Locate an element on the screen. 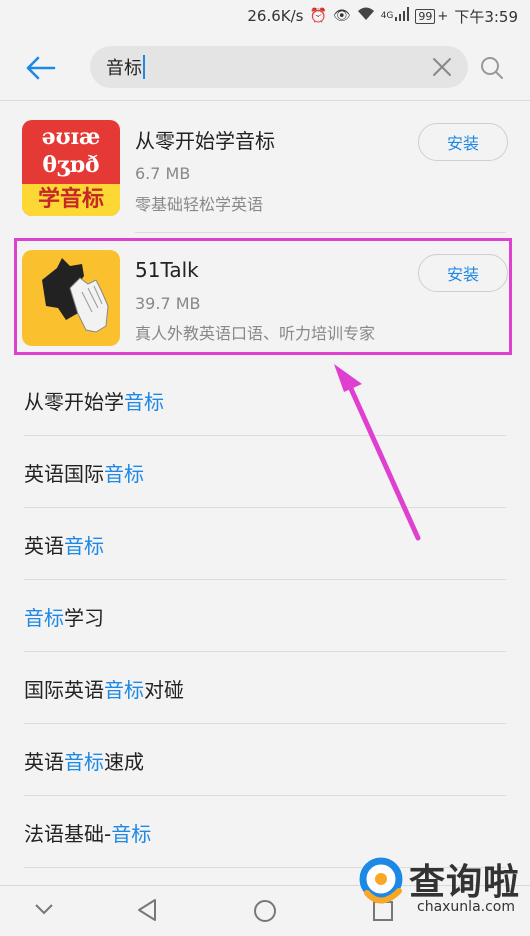 Image resolution: width=530 pixels, height=936 pixels. search-header: 音标 is located at coordinates (265, 68).